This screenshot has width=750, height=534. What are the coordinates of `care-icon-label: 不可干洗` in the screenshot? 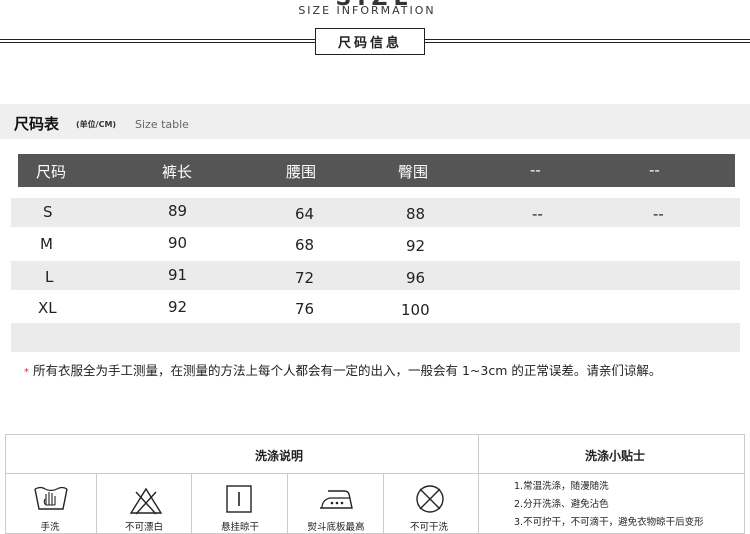 It's located at (428, 527).